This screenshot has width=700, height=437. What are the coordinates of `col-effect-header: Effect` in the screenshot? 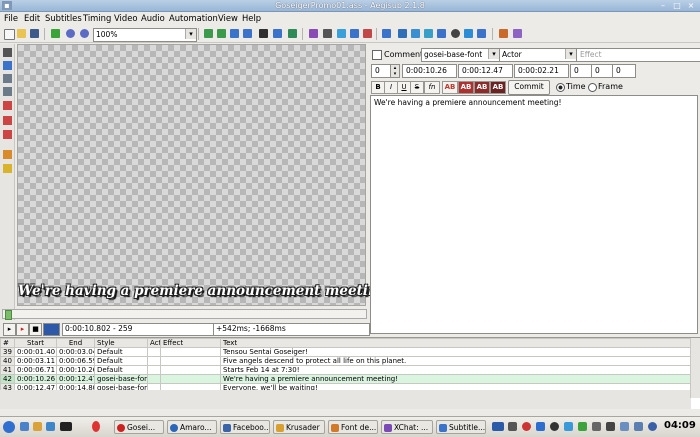 It's located at (190, 343).